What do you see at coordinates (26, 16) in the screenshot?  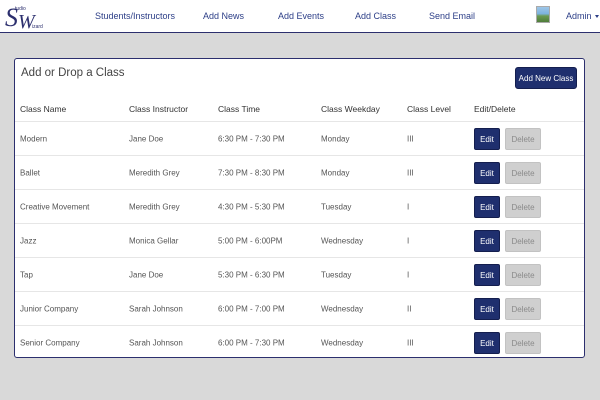 I see `studio-wizard-logo-icon: S W tudio izard` at bounding box center [26, 16].